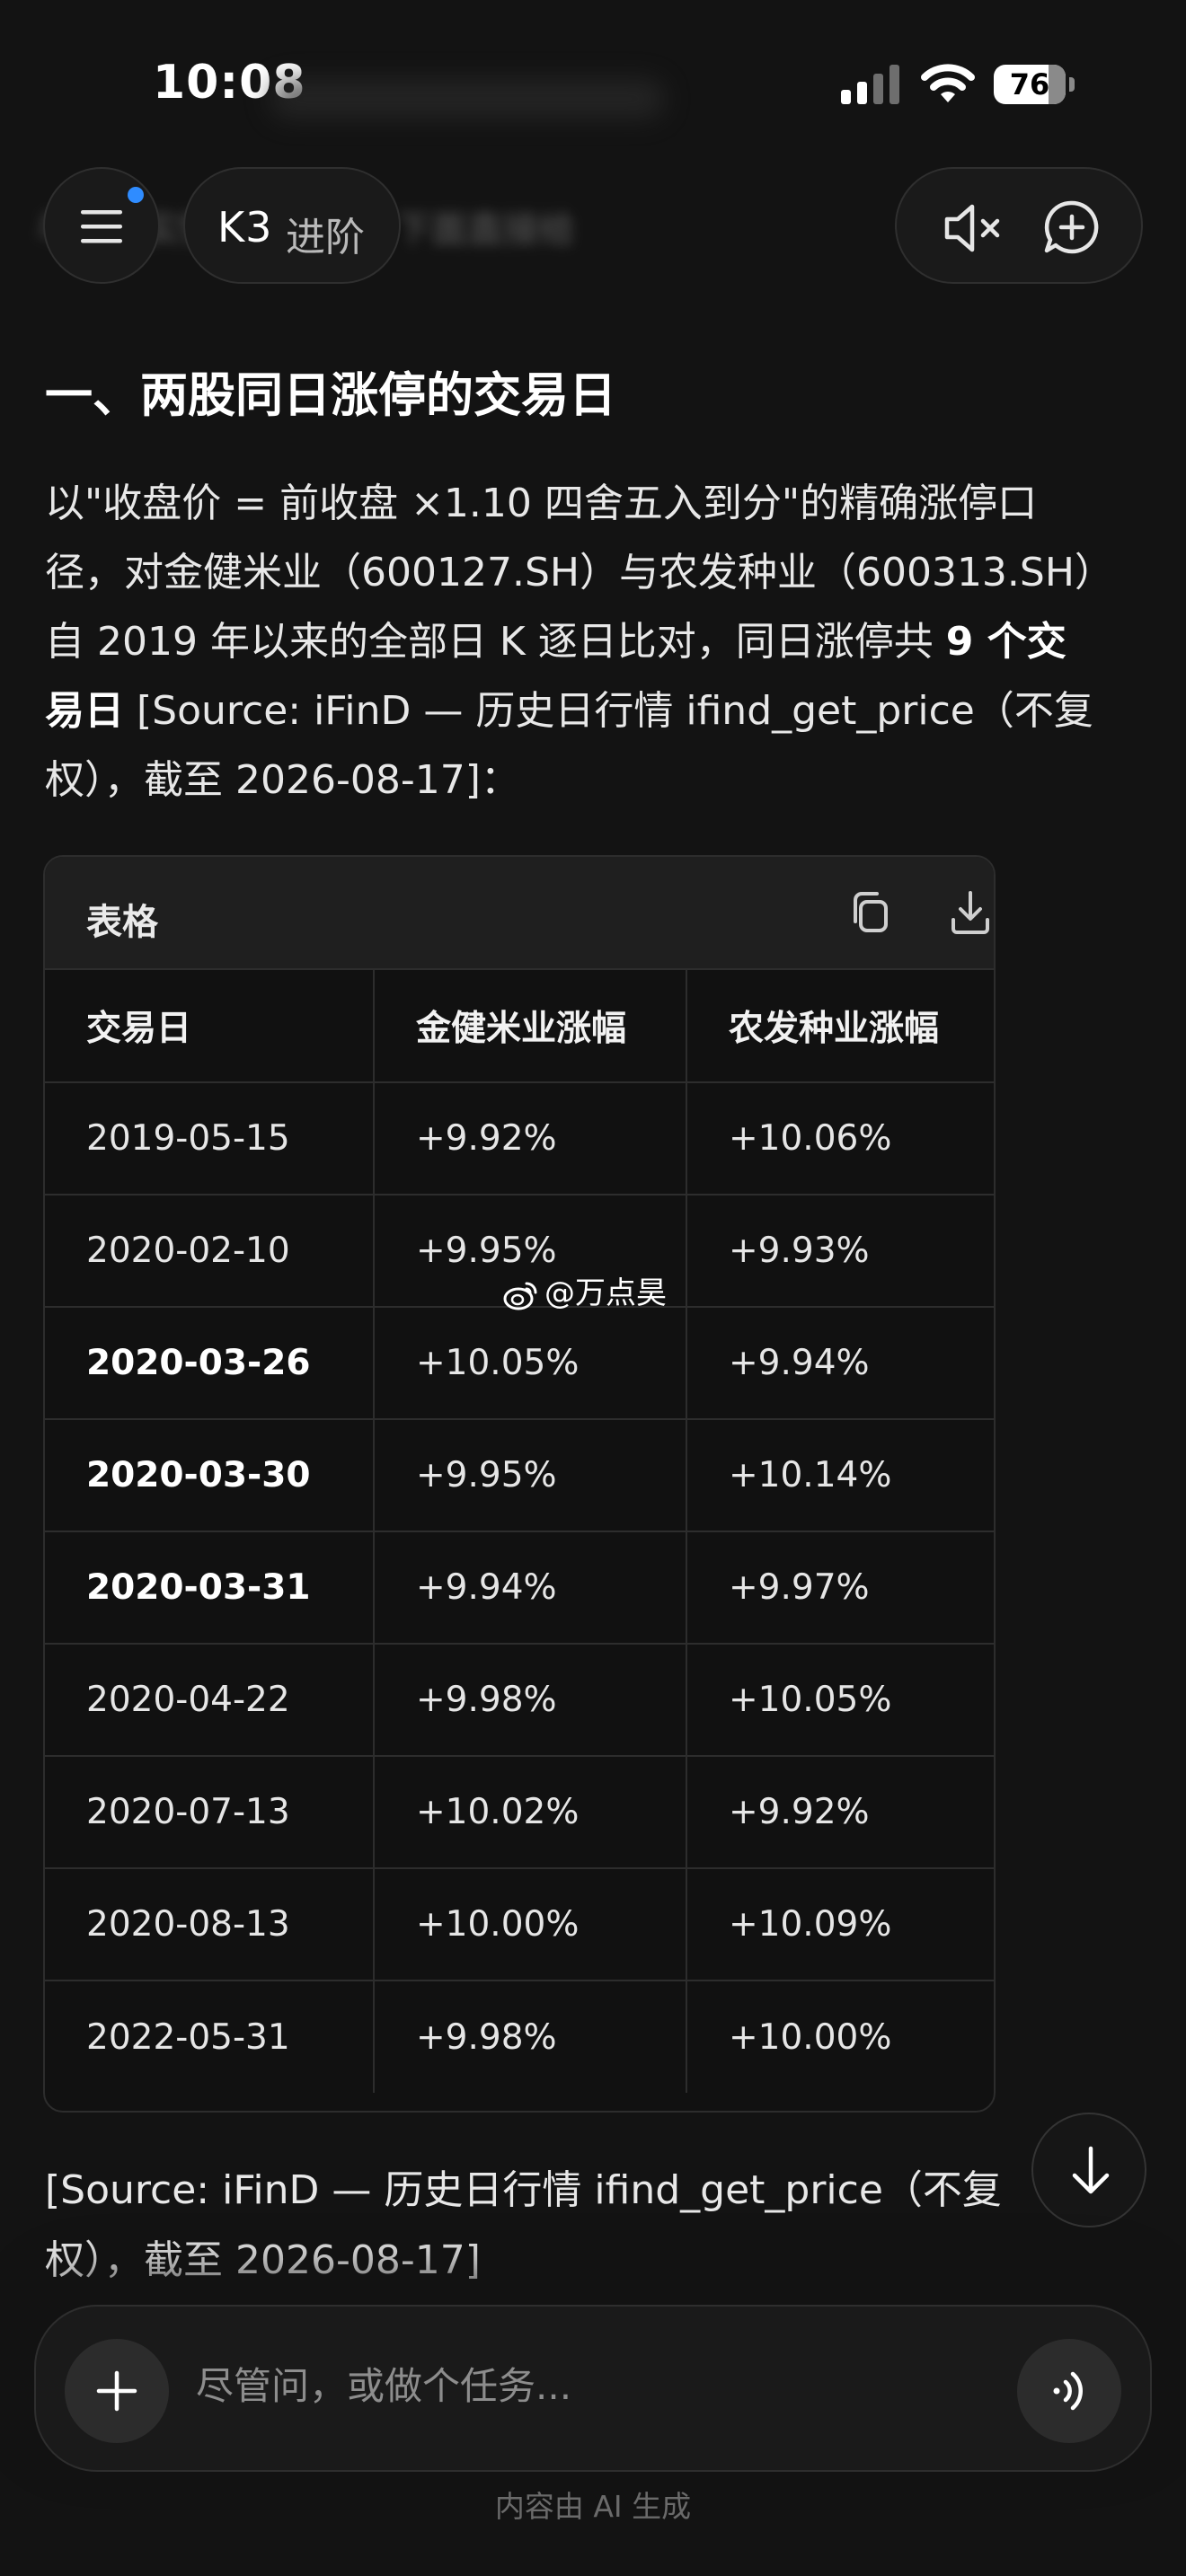  Describe the element at coordinates (210, 1588) in the screenshot. I see `cell-date: 2020-03-31` at that location.